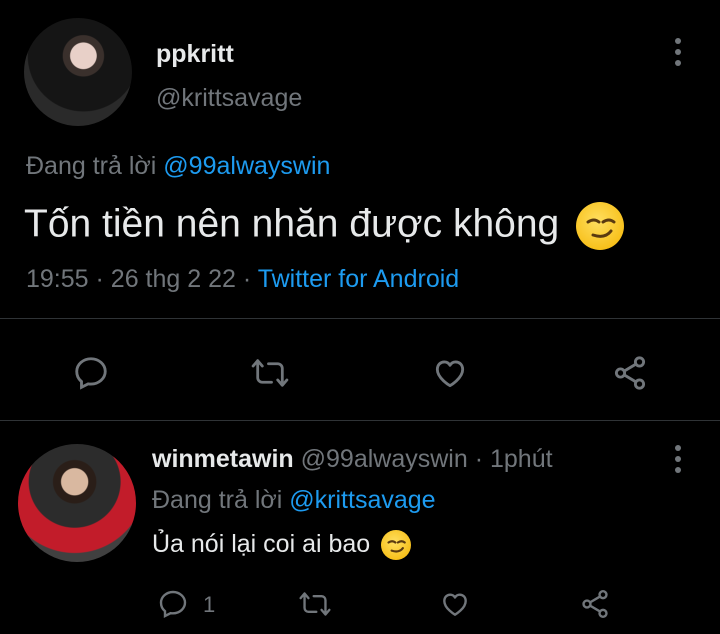 This screenshot has width=720, height=634. Describe the element at coordinates (362, 500) in the screenshot. I see `reply-to-link: @krittsavage` at that location.